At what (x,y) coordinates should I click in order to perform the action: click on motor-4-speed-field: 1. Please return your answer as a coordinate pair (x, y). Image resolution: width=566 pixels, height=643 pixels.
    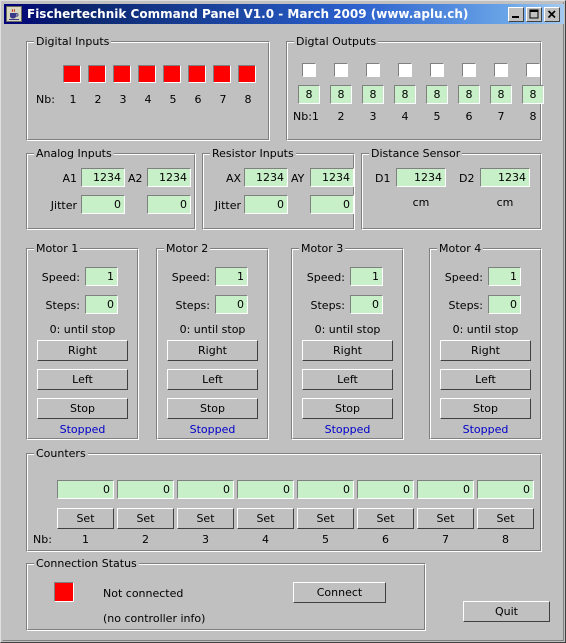
    Looking at the image, I should click on (504, 276).